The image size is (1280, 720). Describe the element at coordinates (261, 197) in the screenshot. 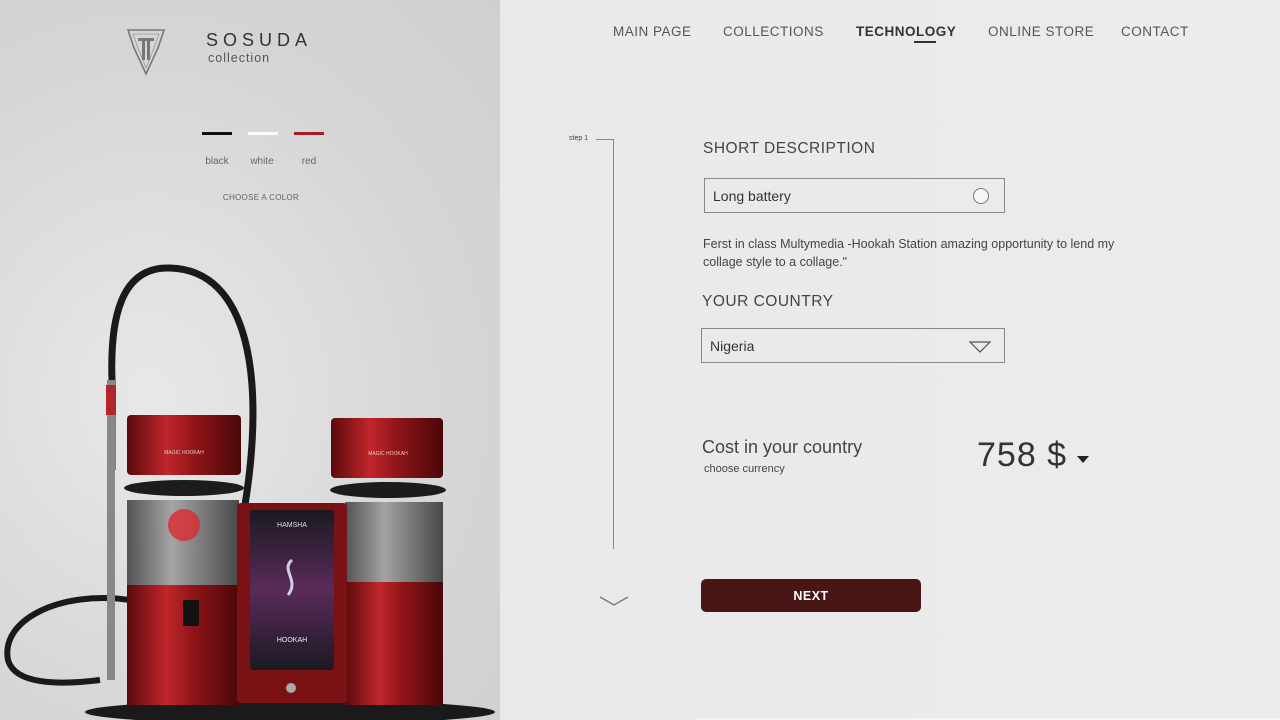

I see `choose-color-label: CHOOSE A COLOR` at that location.